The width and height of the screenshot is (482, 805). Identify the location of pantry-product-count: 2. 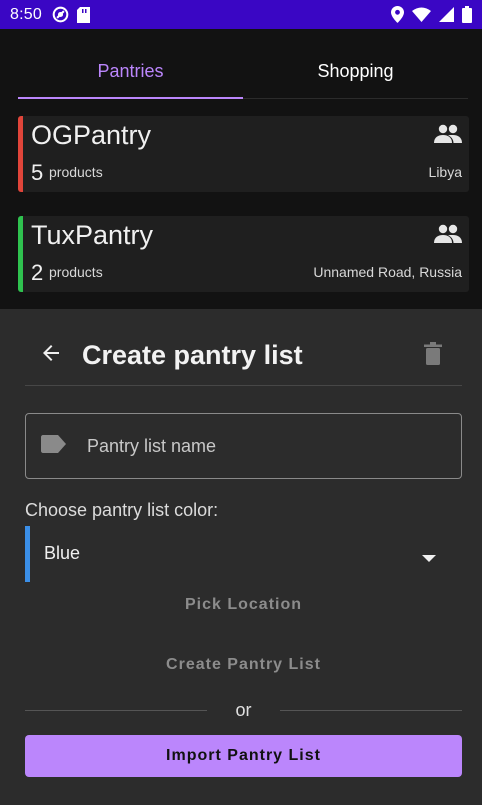
(37, 272).